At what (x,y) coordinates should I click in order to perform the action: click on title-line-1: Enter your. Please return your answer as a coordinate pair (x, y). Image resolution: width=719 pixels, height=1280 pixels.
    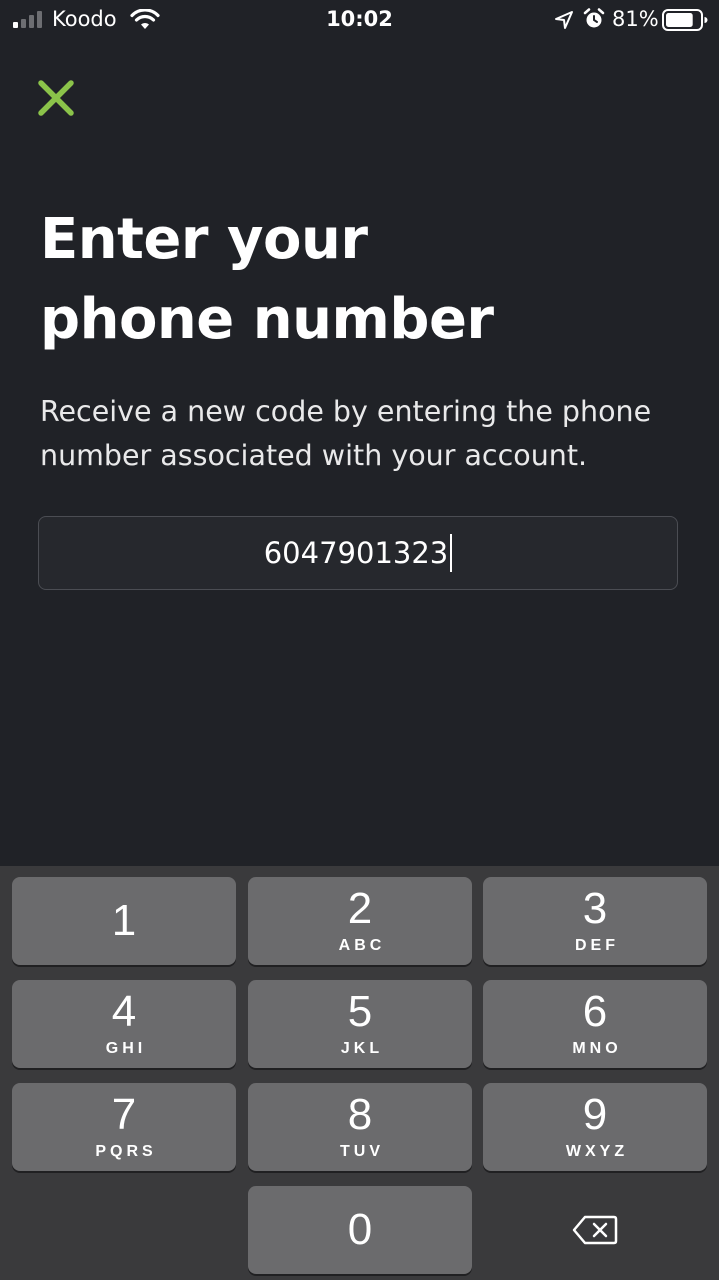
    Looking at the image, I should click on (204, 239).